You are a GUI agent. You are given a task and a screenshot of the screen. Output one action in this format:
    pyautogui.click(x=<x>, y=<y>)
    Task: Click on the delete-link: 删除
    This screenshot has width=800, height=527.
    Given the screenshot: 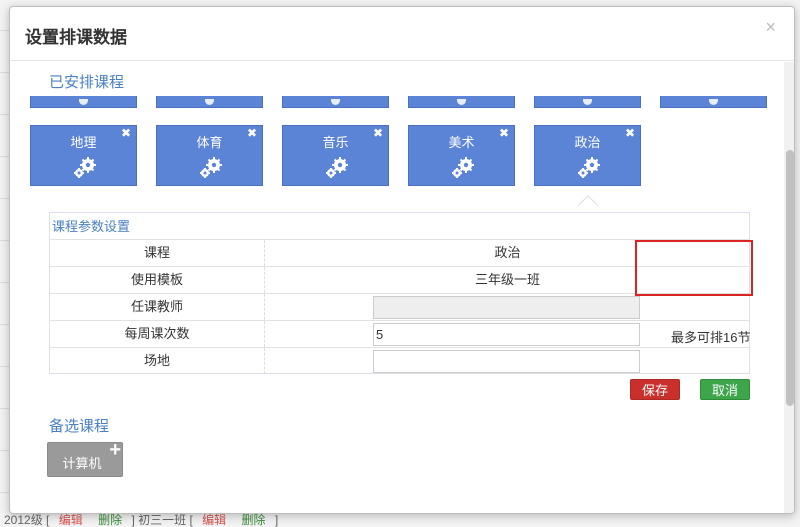 What is the action you would take?
    pyautogui.click(x=110, y=520)
    